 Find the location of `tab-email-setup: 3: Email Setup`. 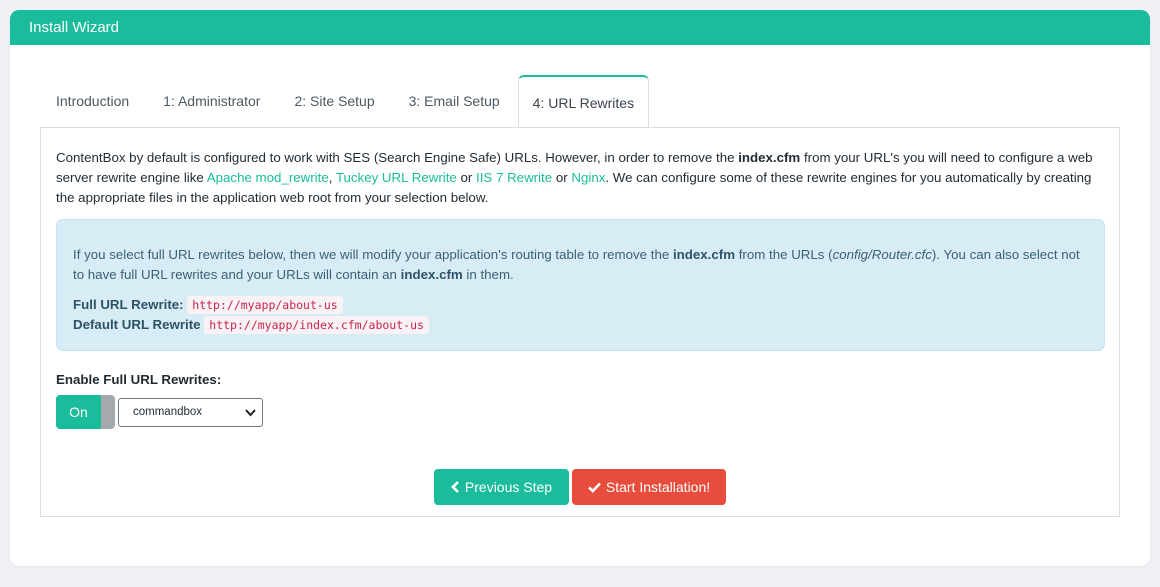

tab-email-setup: 3: Email Setup is located at coordinates (454, 101).